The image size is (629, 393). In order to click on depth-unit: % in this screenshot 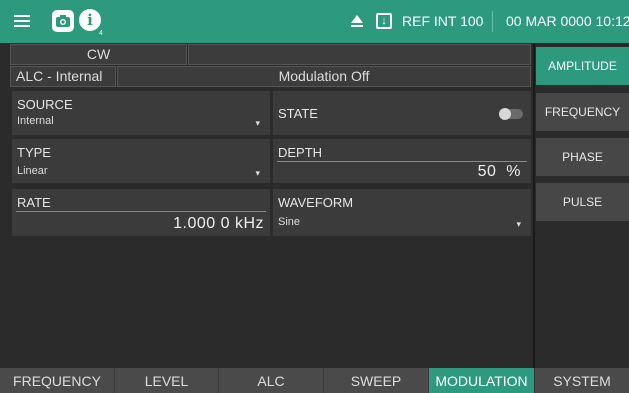, I will do `click(513, 171)`.